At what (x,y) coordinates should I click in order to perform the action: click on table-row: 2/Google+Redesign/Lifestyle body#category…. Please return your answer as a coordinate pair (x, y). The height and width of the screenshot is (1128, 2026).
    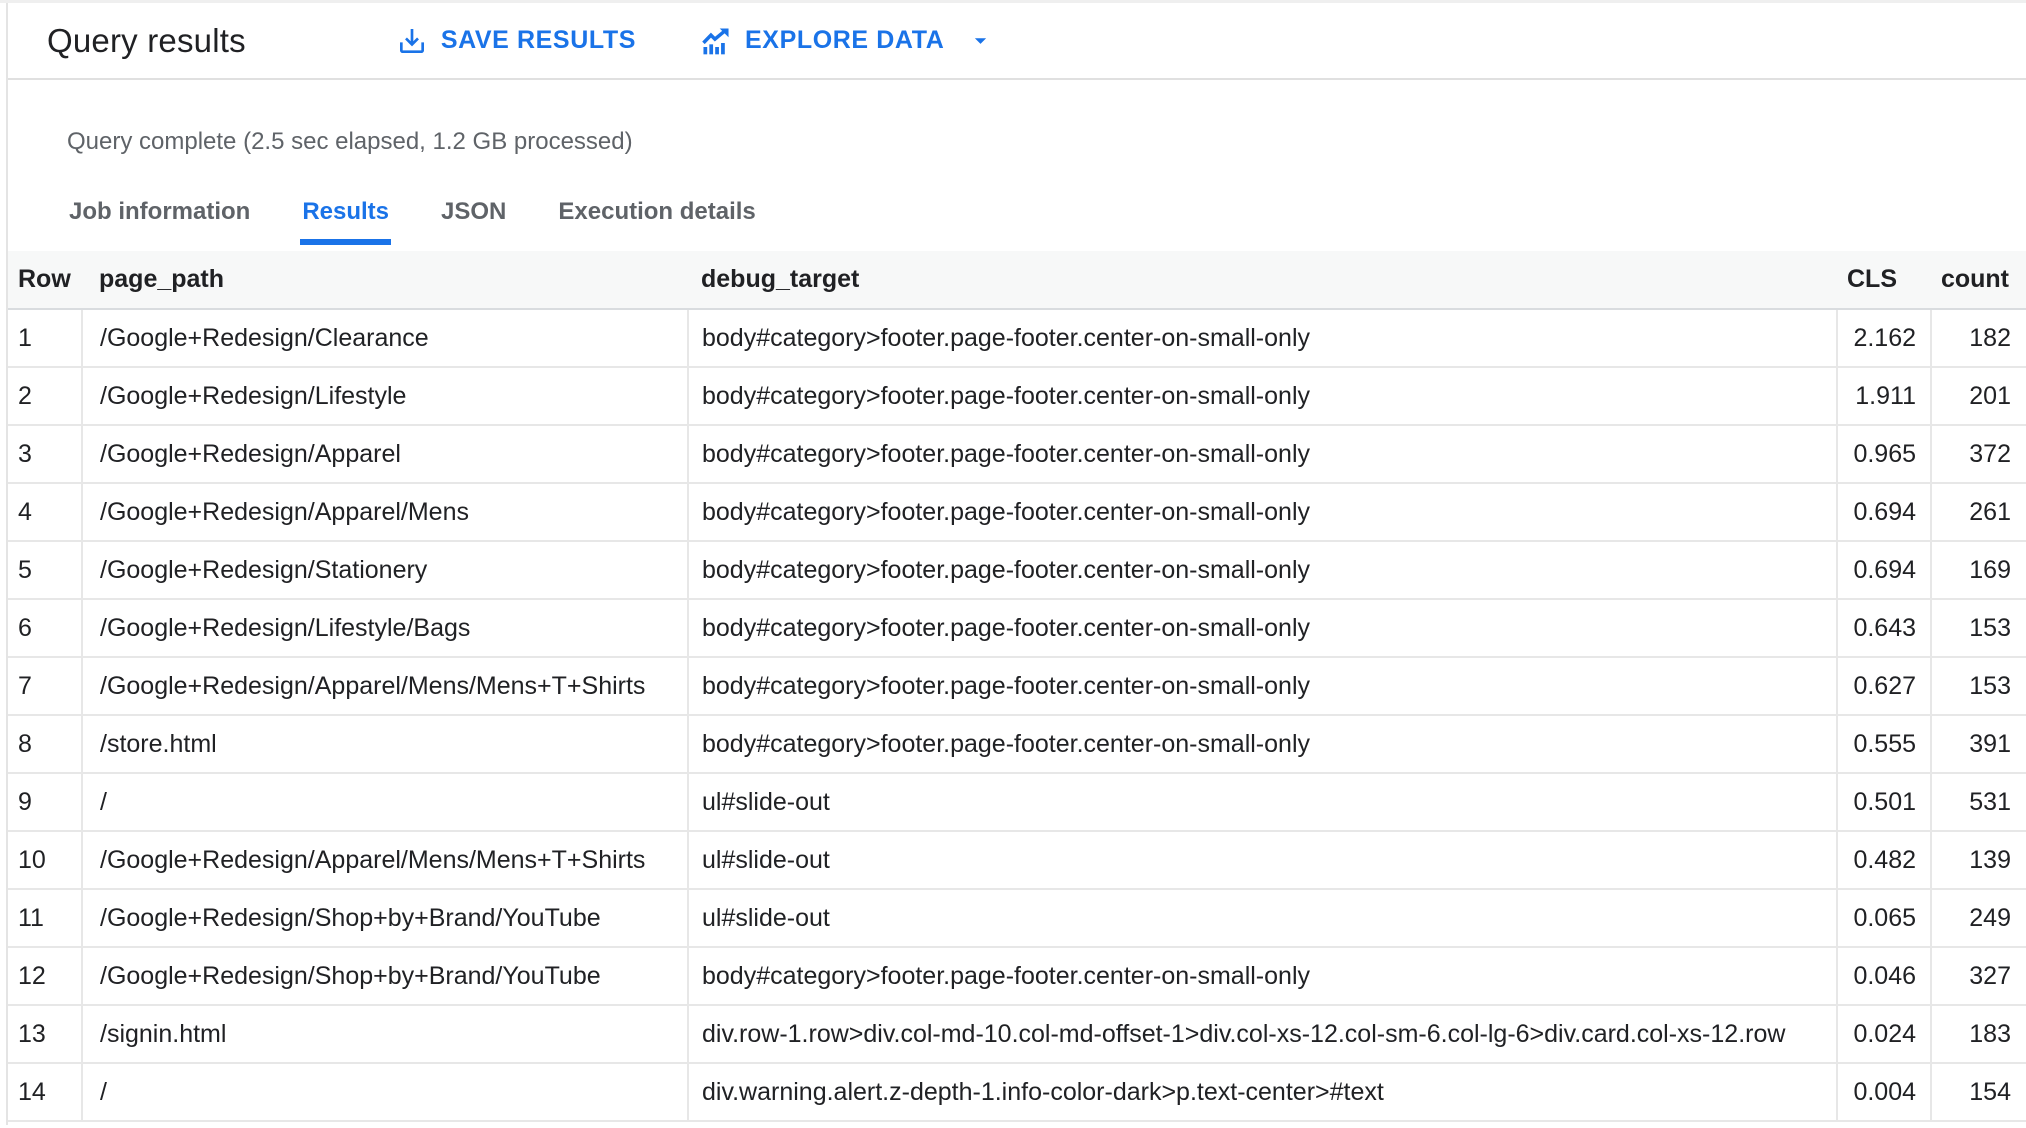
    Looking at the image, I should click on (1017, 396).